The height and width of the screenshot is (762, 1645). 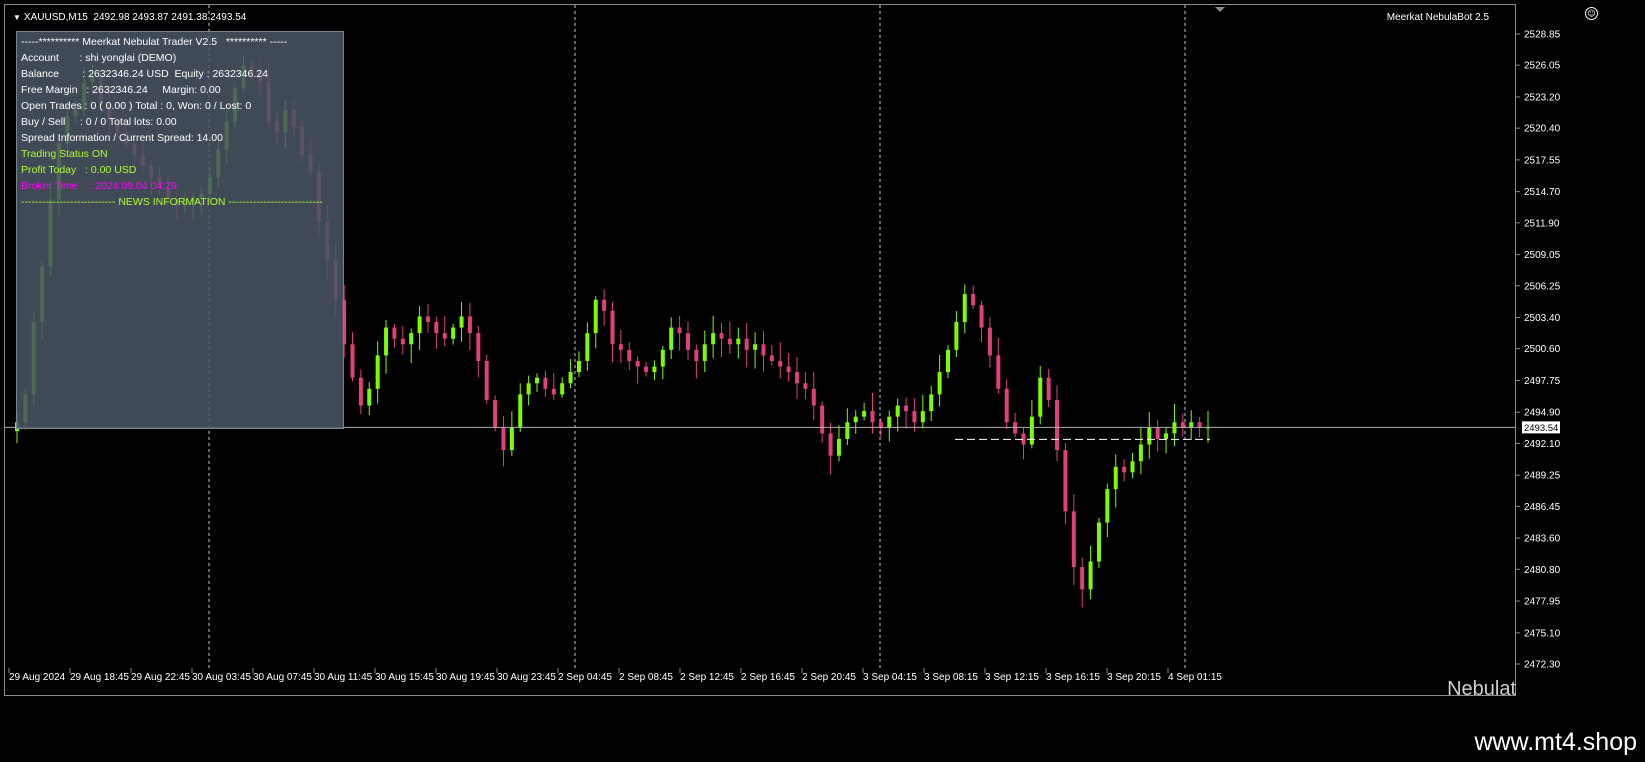 What do you see at coordinates (1542, 602) in the screenshot?
I see `price-tick-label: 2477.95` at bounding box center [1542, 602].